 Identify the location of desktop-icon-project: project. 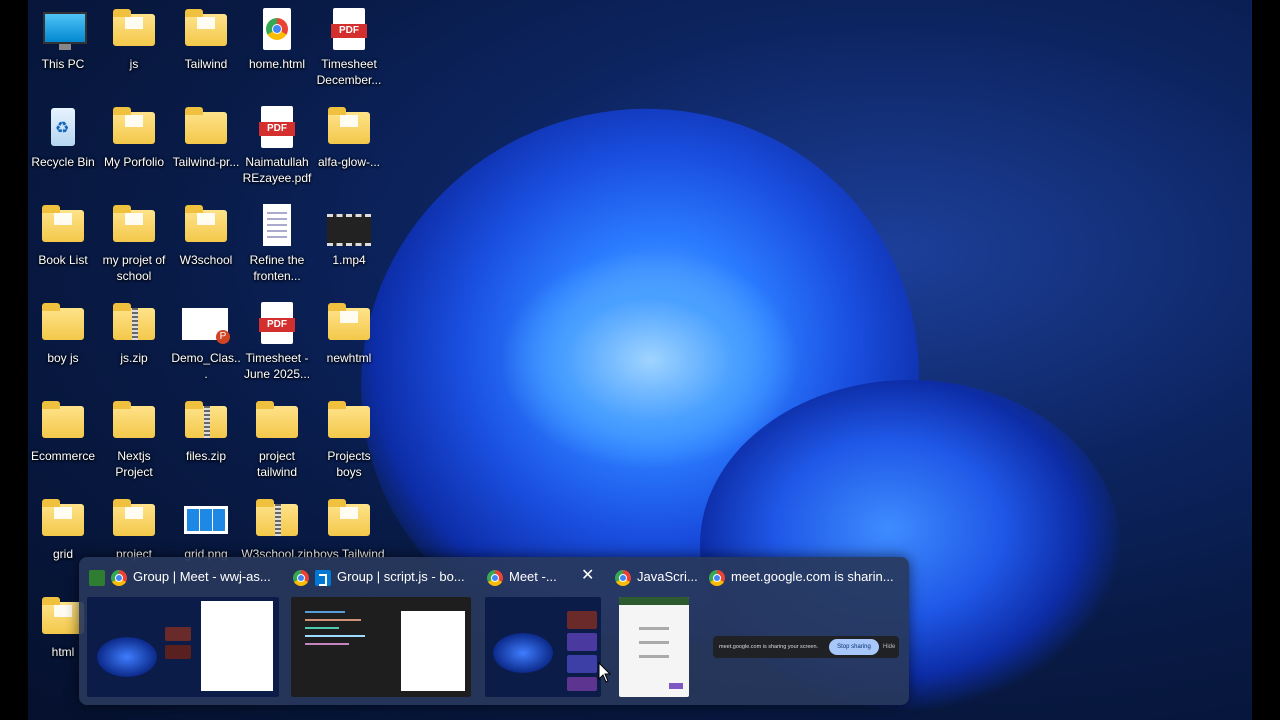
(134, 529).